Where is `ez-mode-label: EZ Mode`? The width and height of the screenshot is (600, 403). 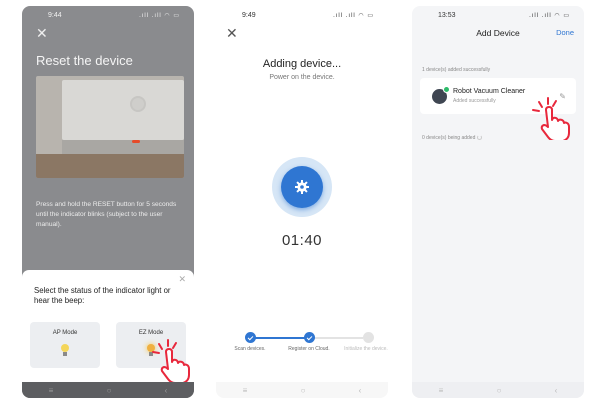 ez-mode-label: EZ Mode is located at coordinates (151, 333).